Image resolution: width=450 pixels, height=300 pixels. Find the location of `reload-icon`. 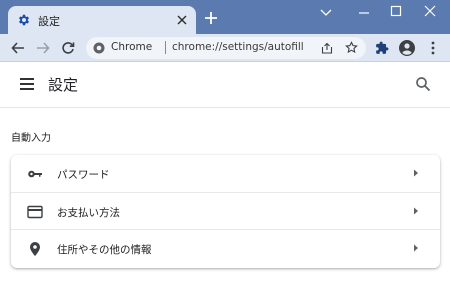

reload-icon is located at coordinates (68, 48).